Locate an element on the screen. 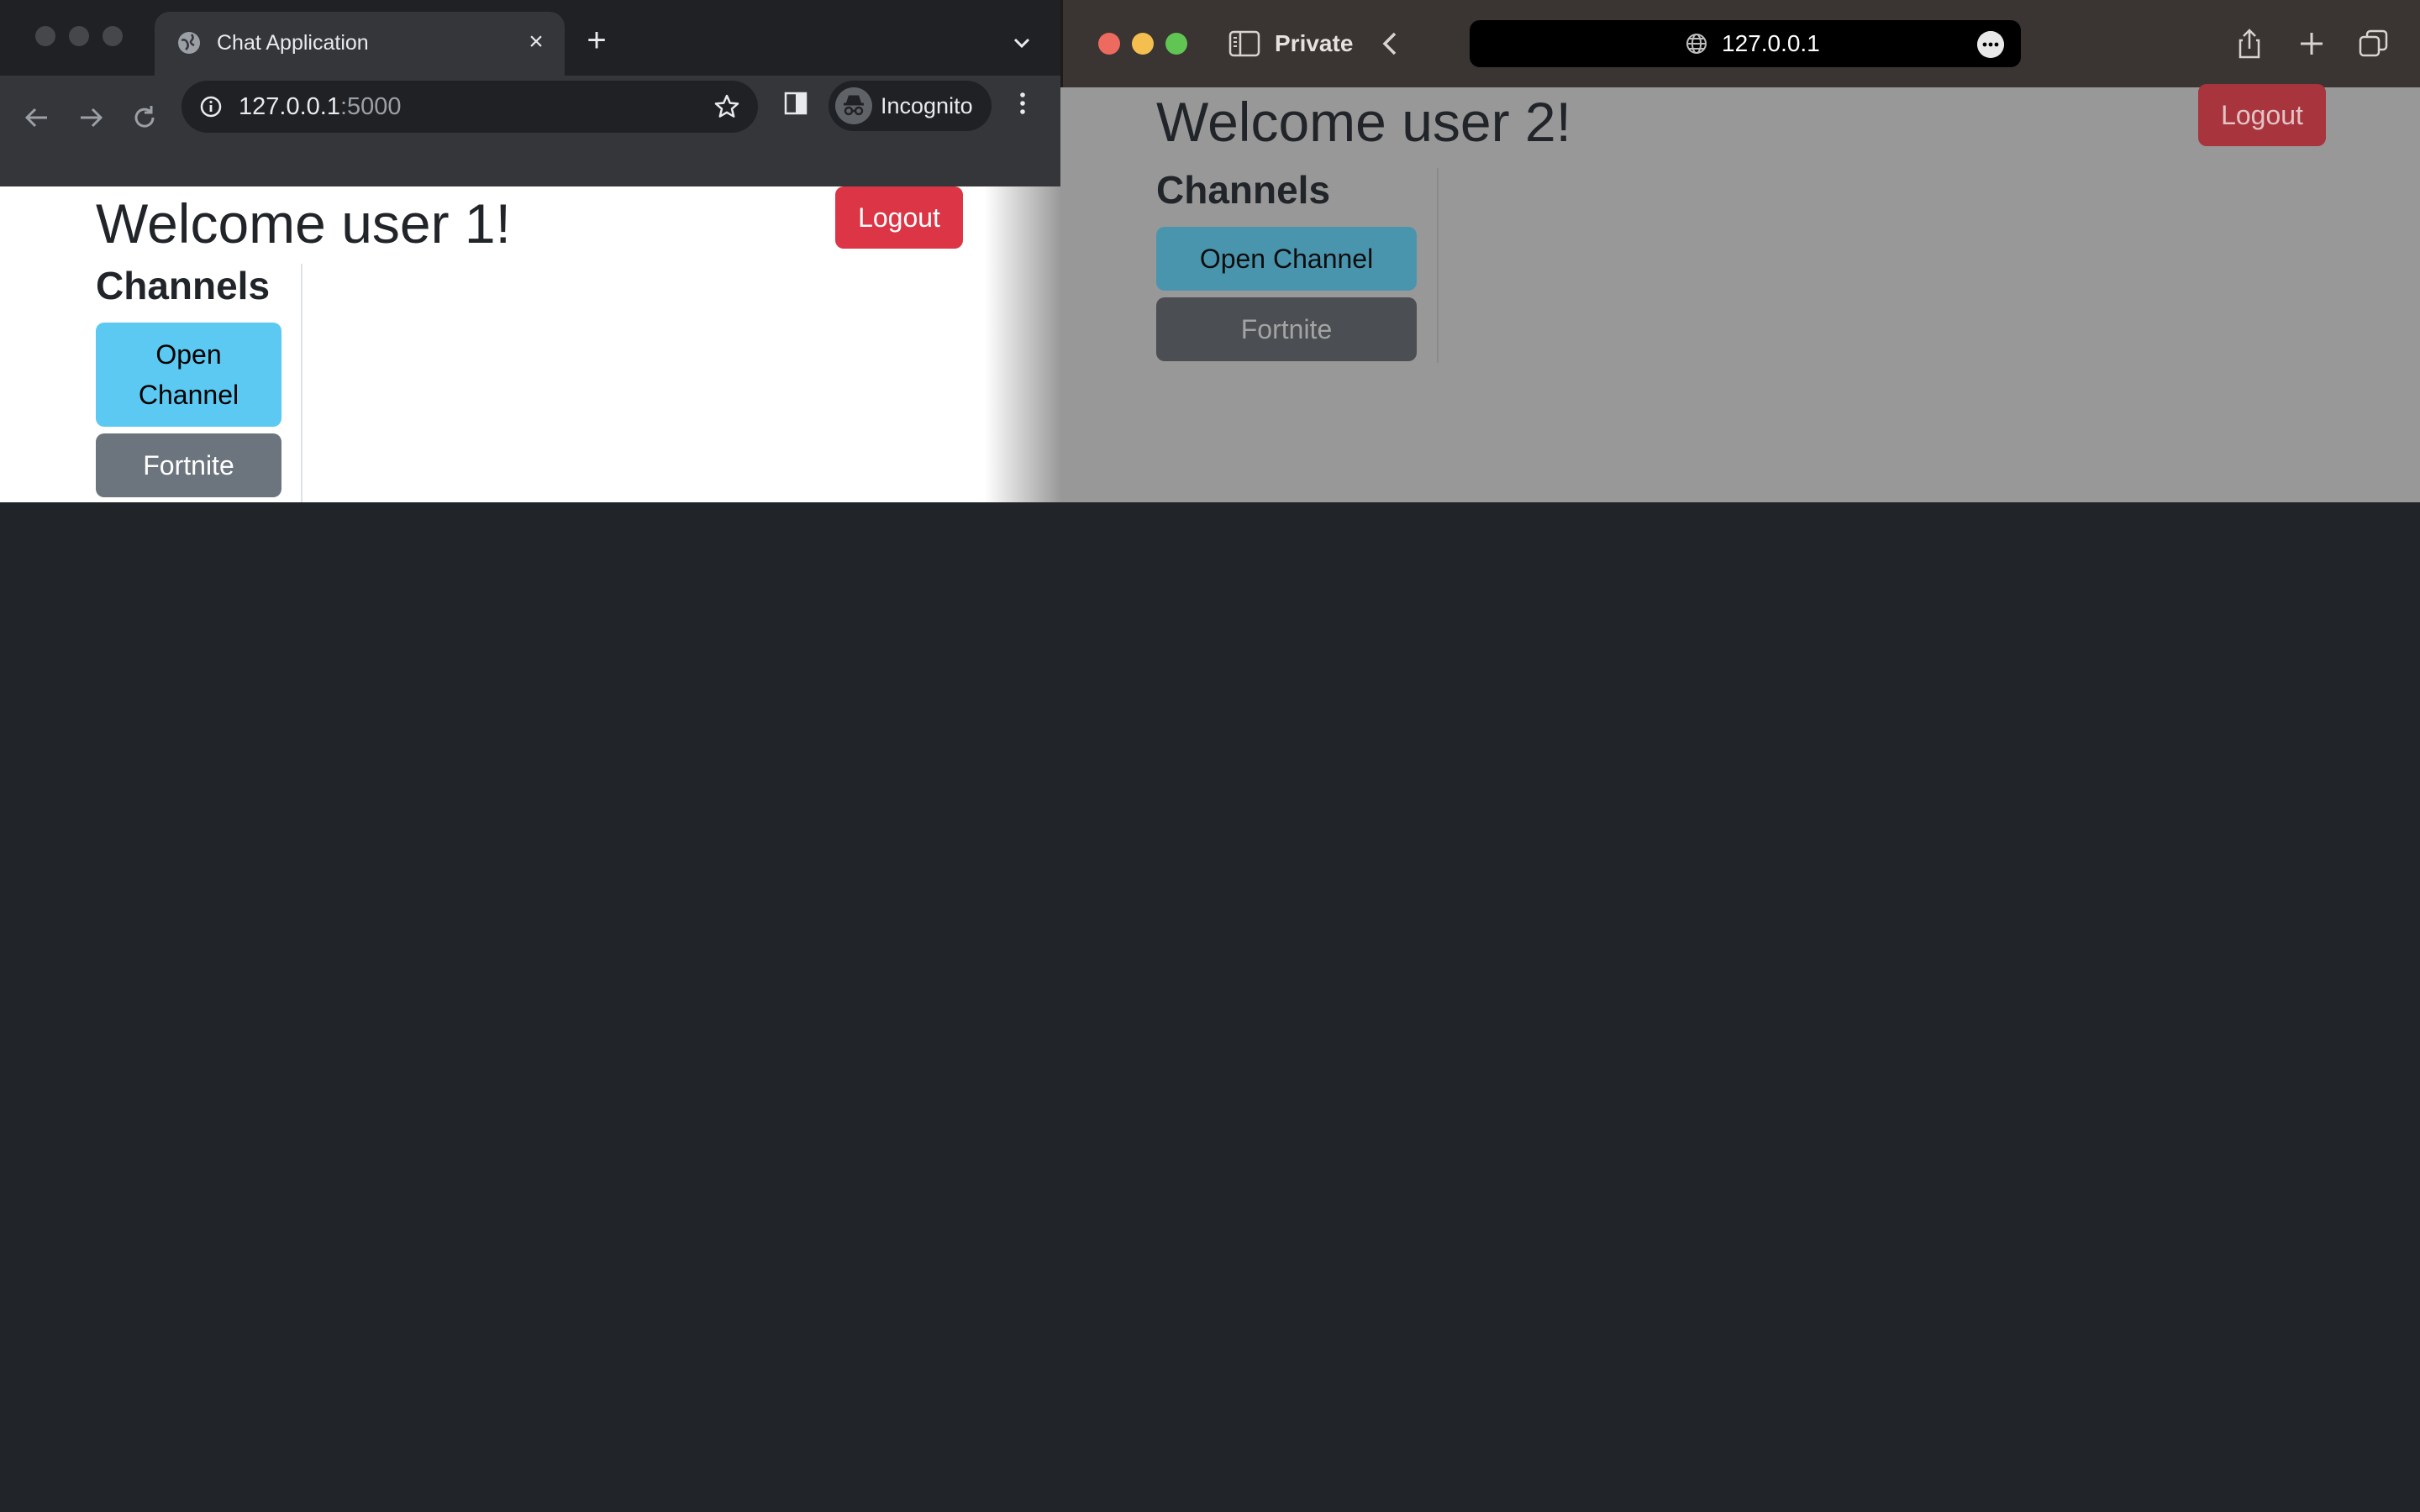 The height and width of the screenshot is (1512, 2420). back-chevron-icon is located at coordinates (1390, 43).